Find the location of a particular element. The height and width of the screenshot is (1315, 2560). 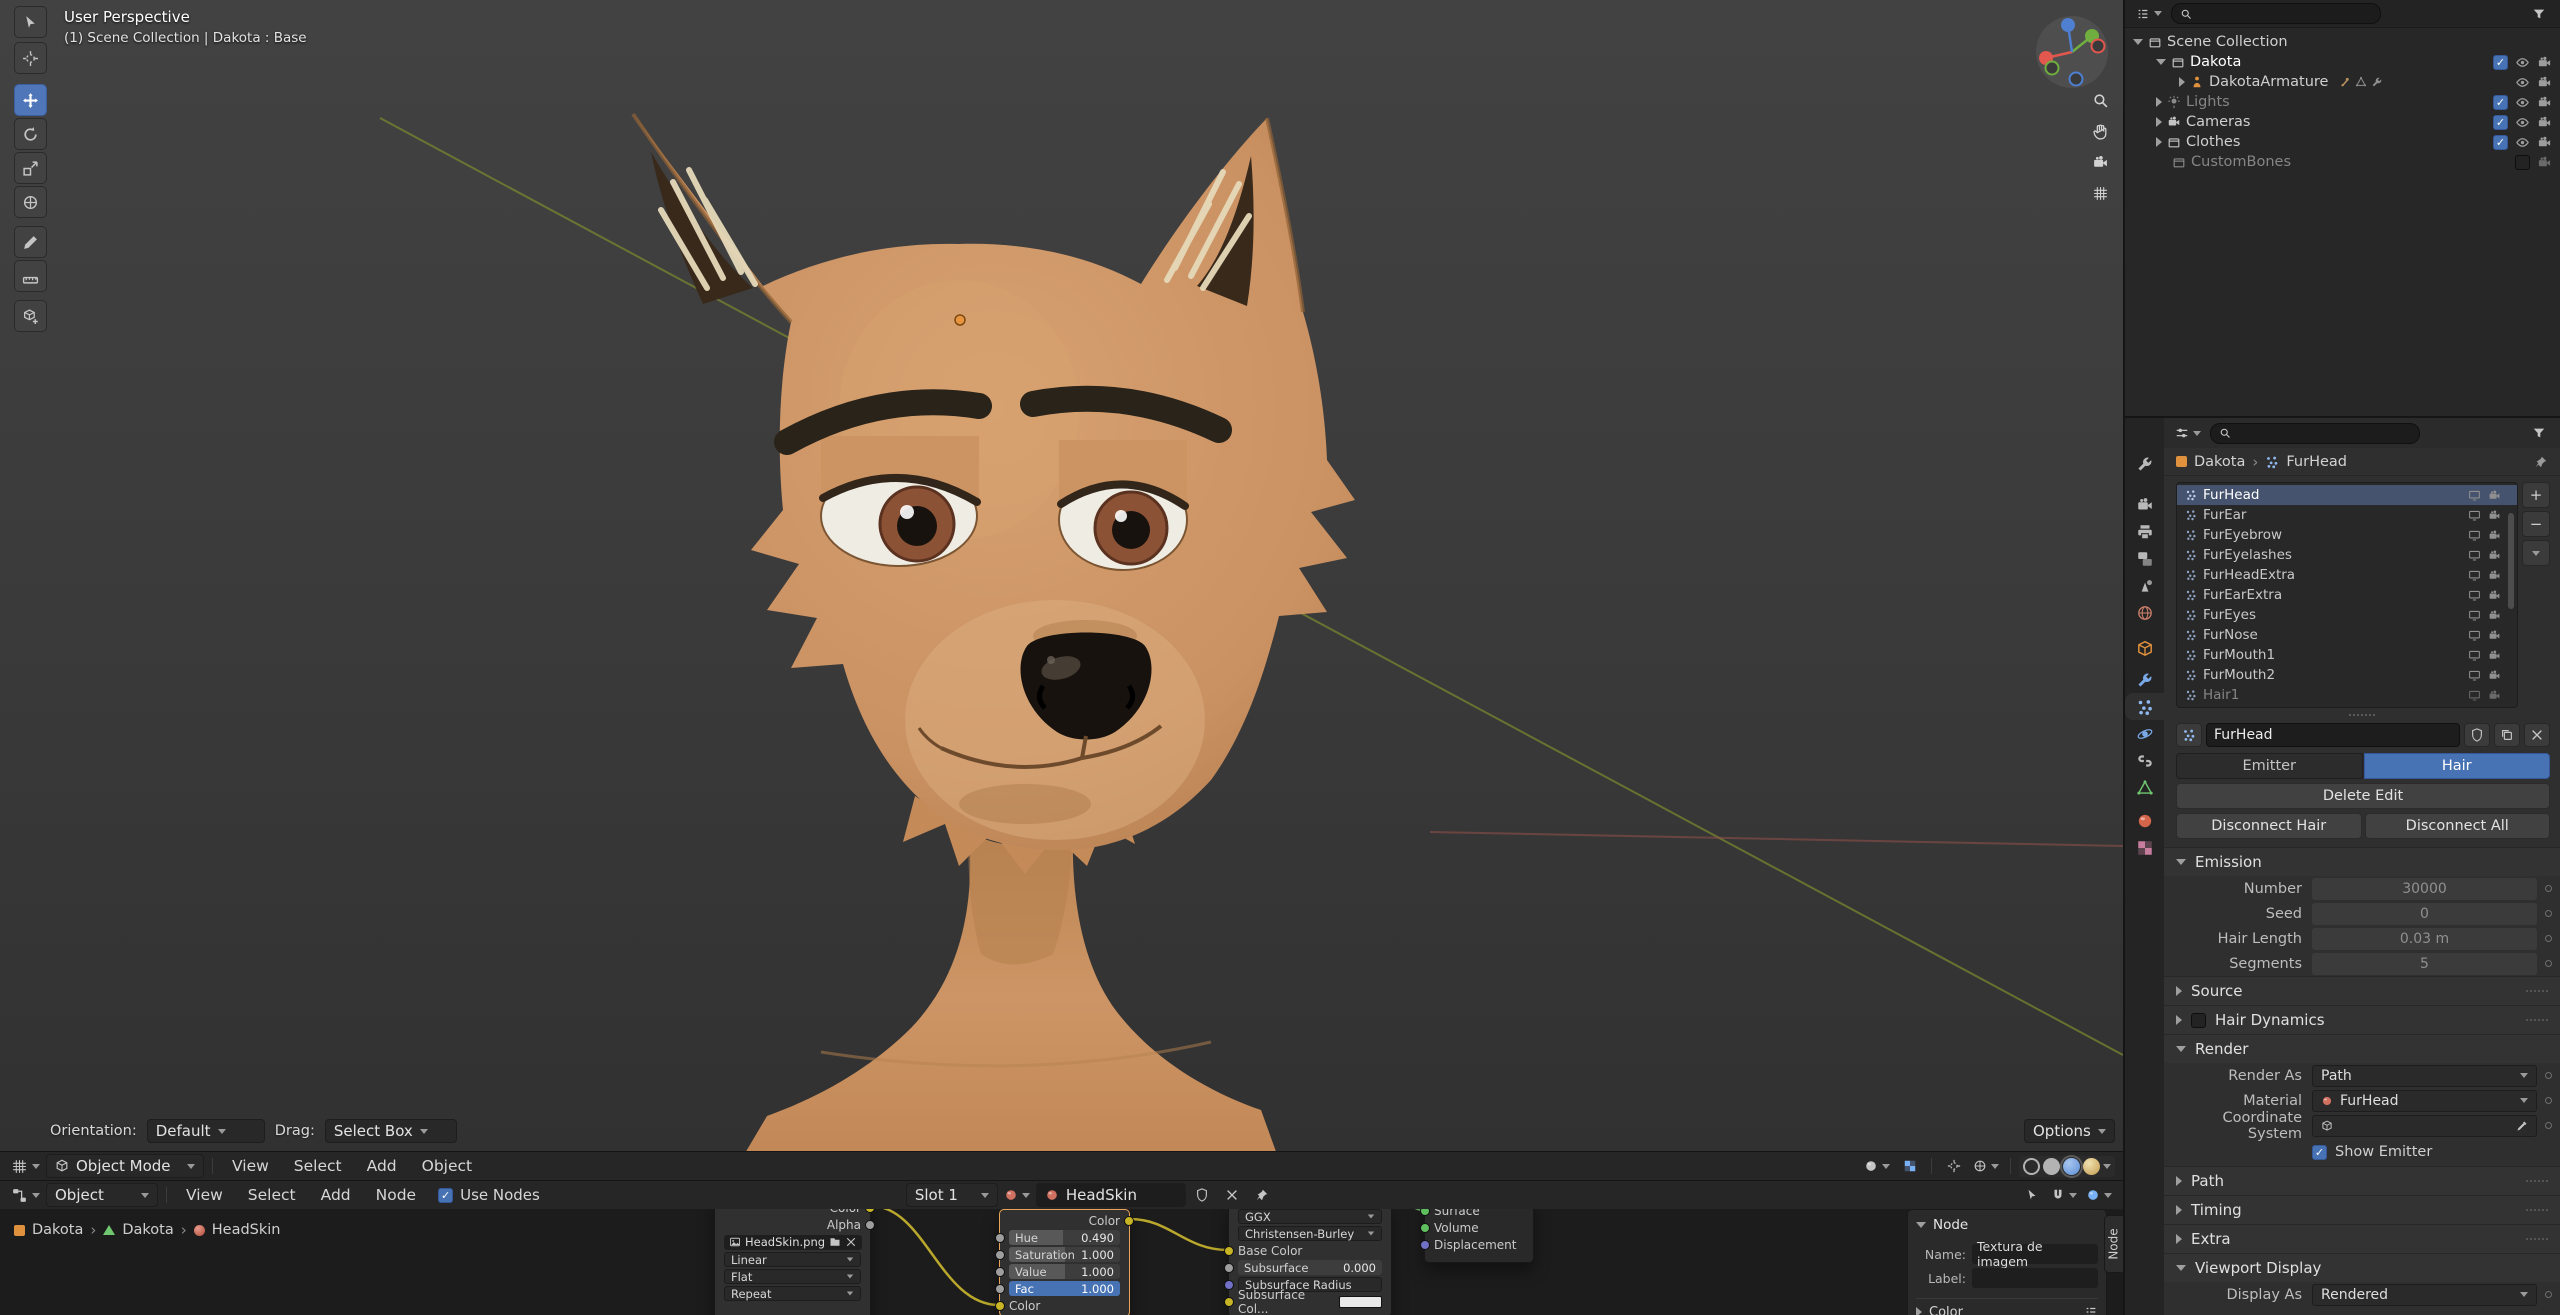

alpha-output-socket is located at coordinates (870, 1224).